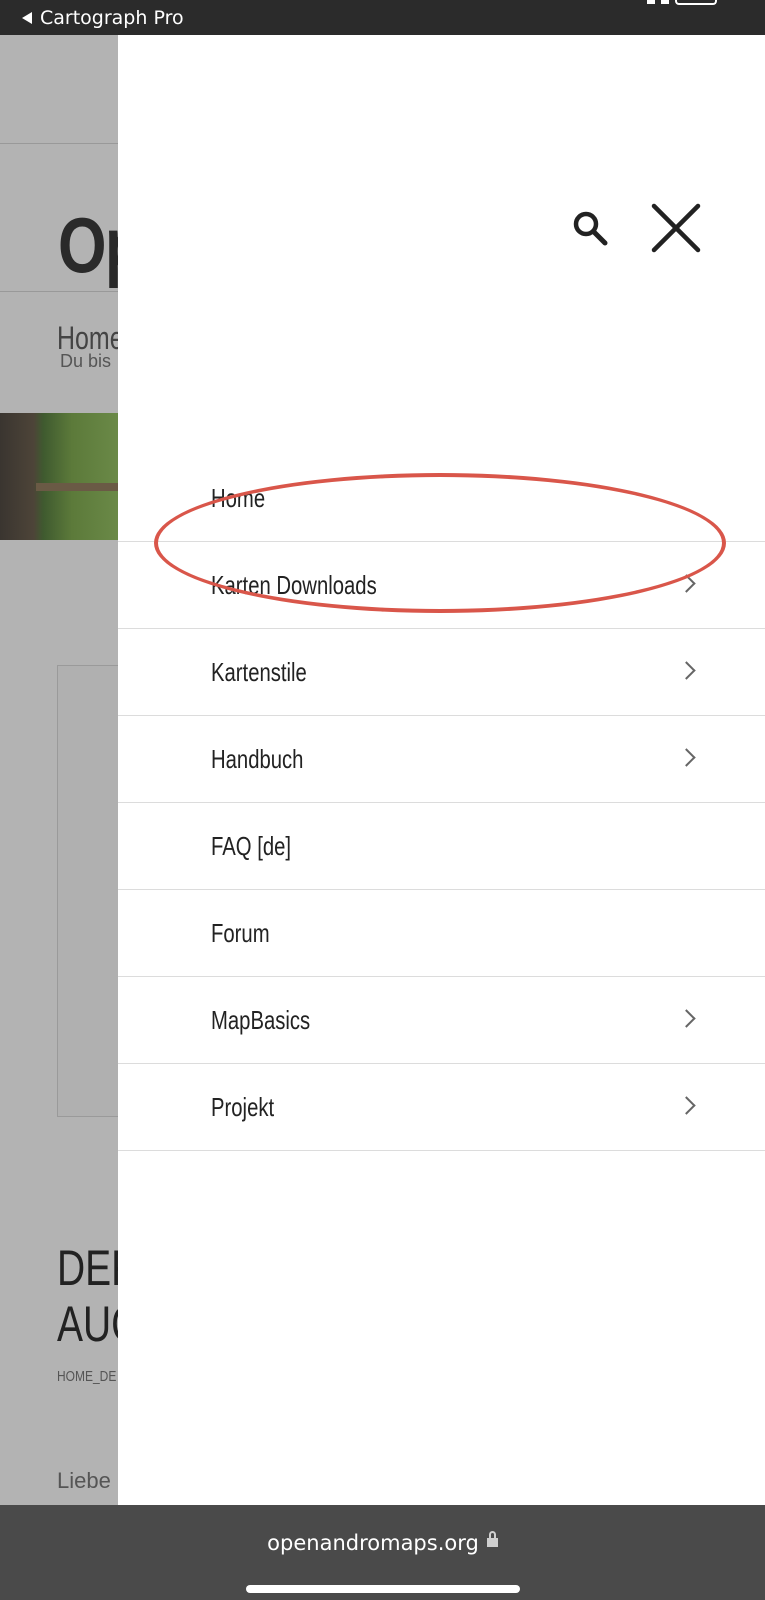  I want to click on content-box, so click(92, 891).